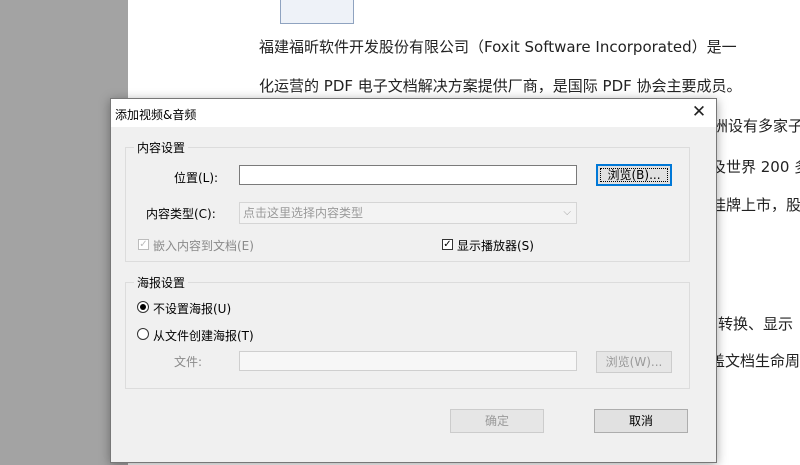 The width and height of the screenshot is (800, 465). I want to click on content-type-placeholder: 点击这里选择内容类型, so click(303, 213).